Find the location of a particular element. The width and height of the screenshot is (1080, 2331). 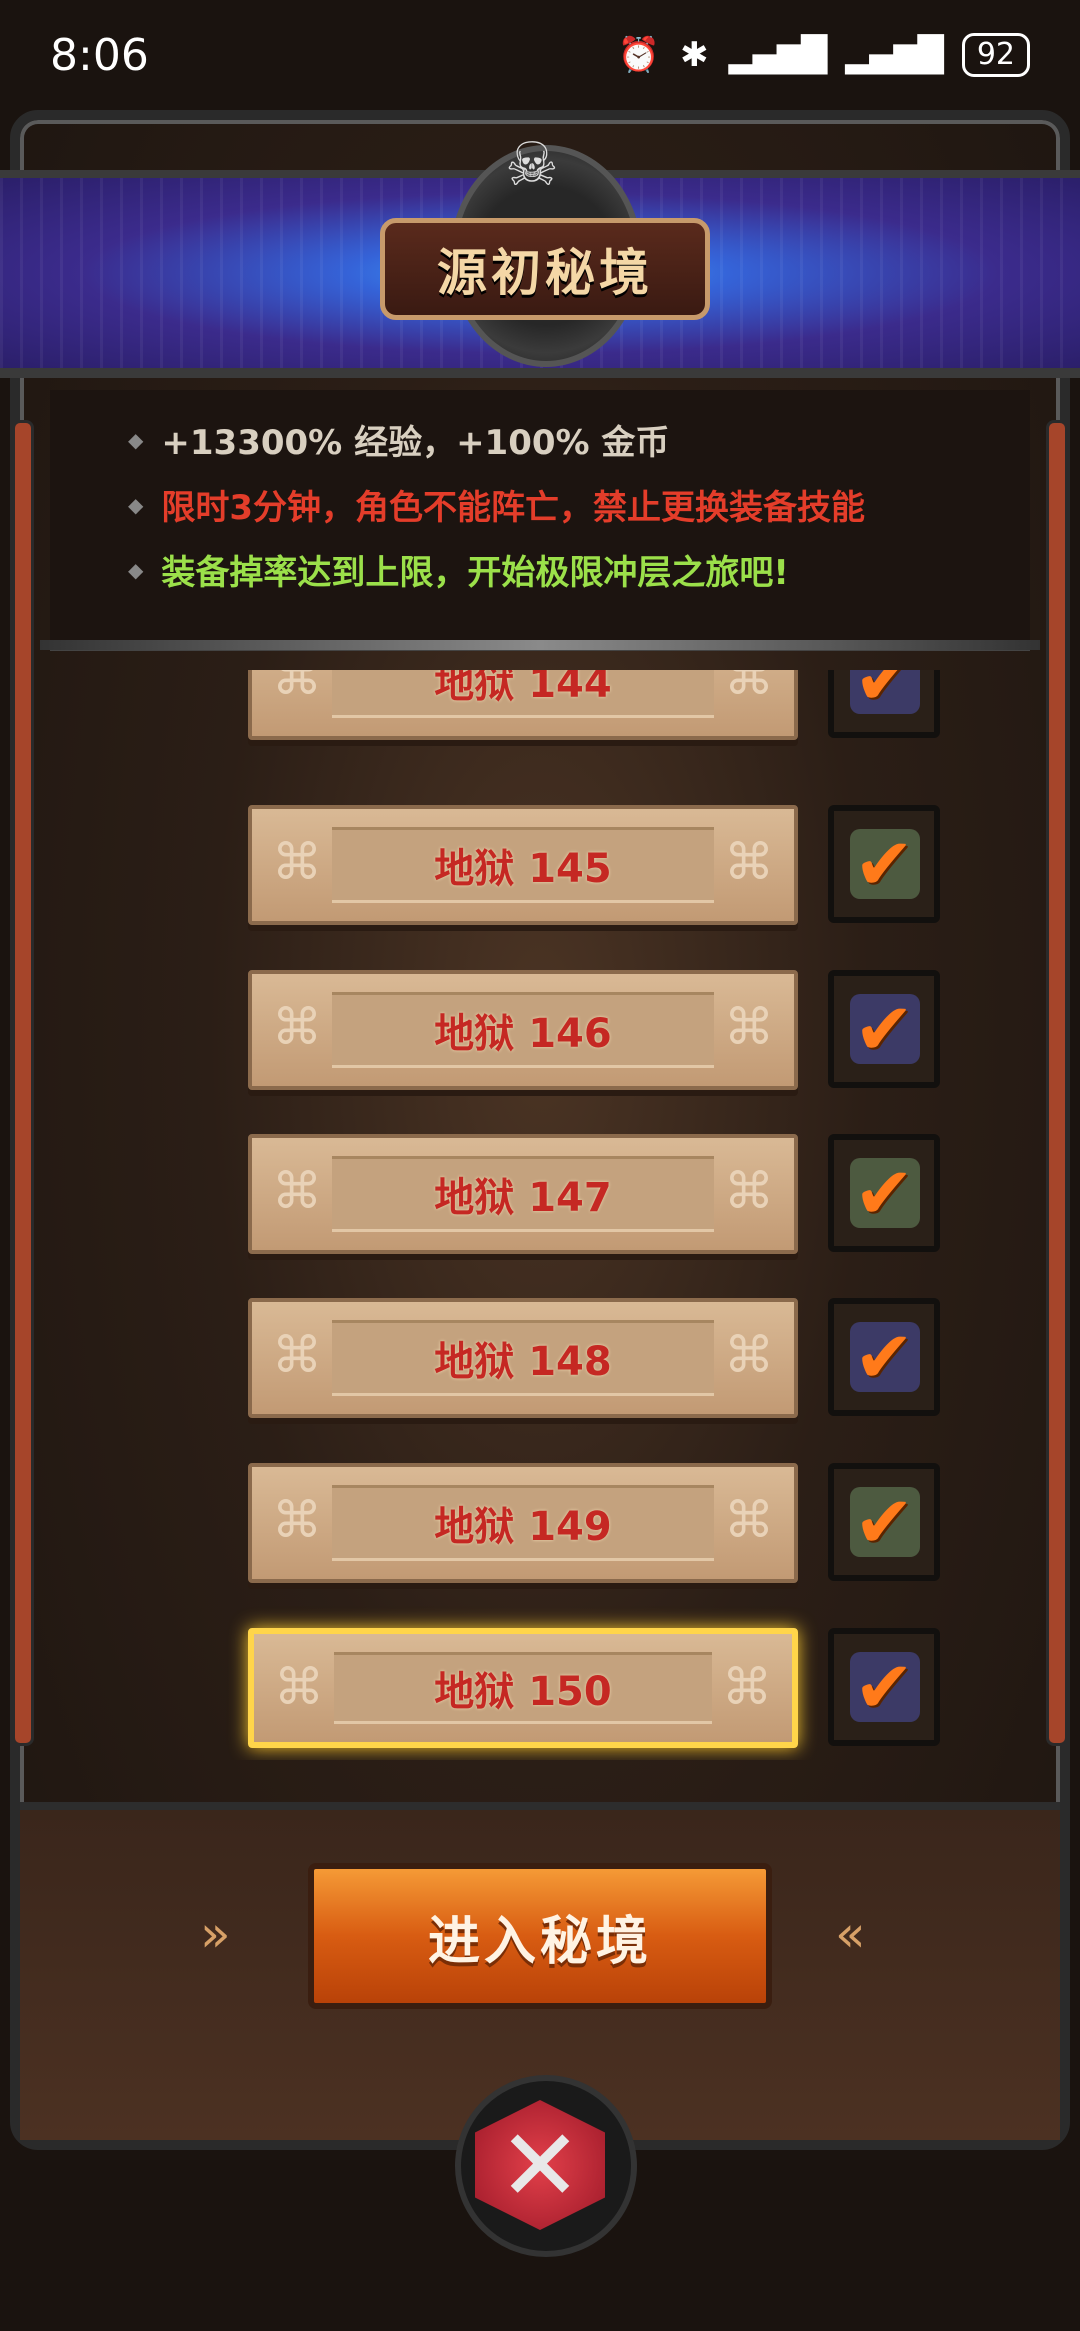

chevron-right-icon: » is located at coordinates (215, 1934).